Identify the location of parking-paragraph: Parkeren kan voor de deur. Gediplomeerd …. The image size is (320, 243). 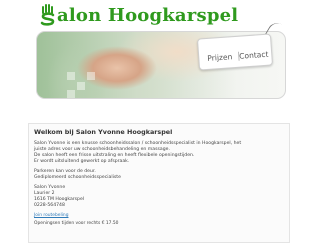
(159, 175).